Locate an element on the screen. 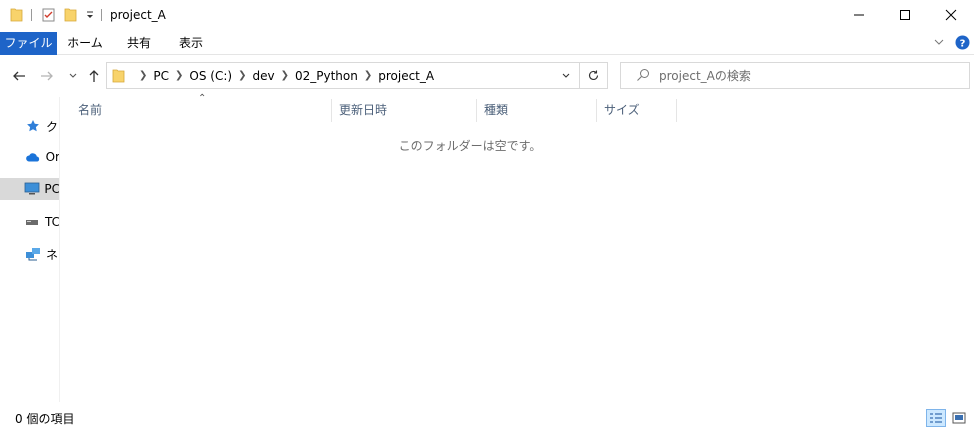 This screenshot has width=974, height=431. tab-home: ホーム is located at coordinates (85, 43).